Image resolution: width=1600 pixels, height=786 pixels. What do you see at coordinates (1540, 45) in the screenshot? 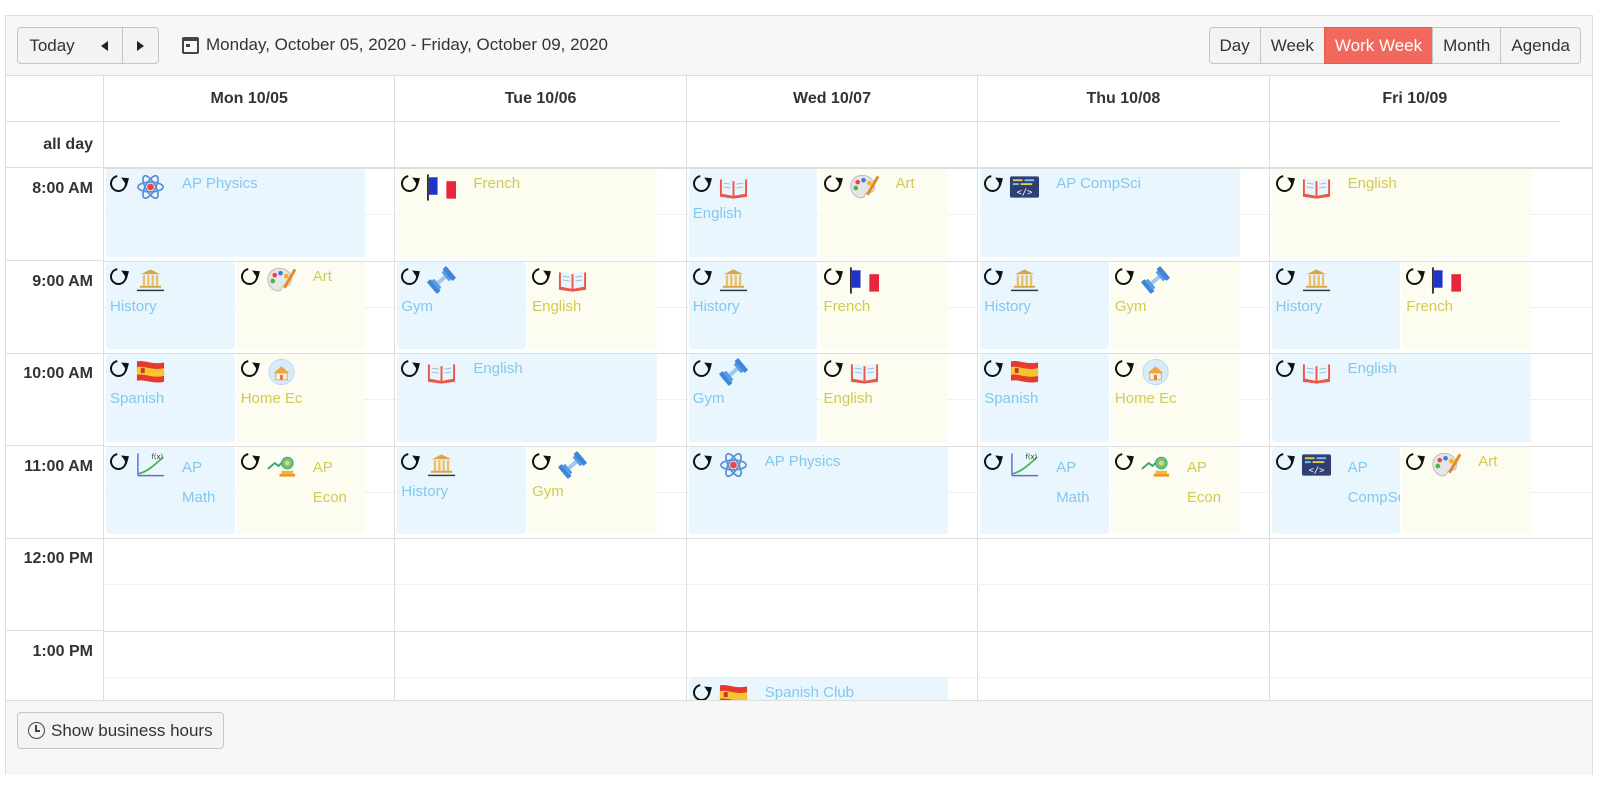
I see `view-agenda-button: Agenda` at bounding box center [1540, 45].